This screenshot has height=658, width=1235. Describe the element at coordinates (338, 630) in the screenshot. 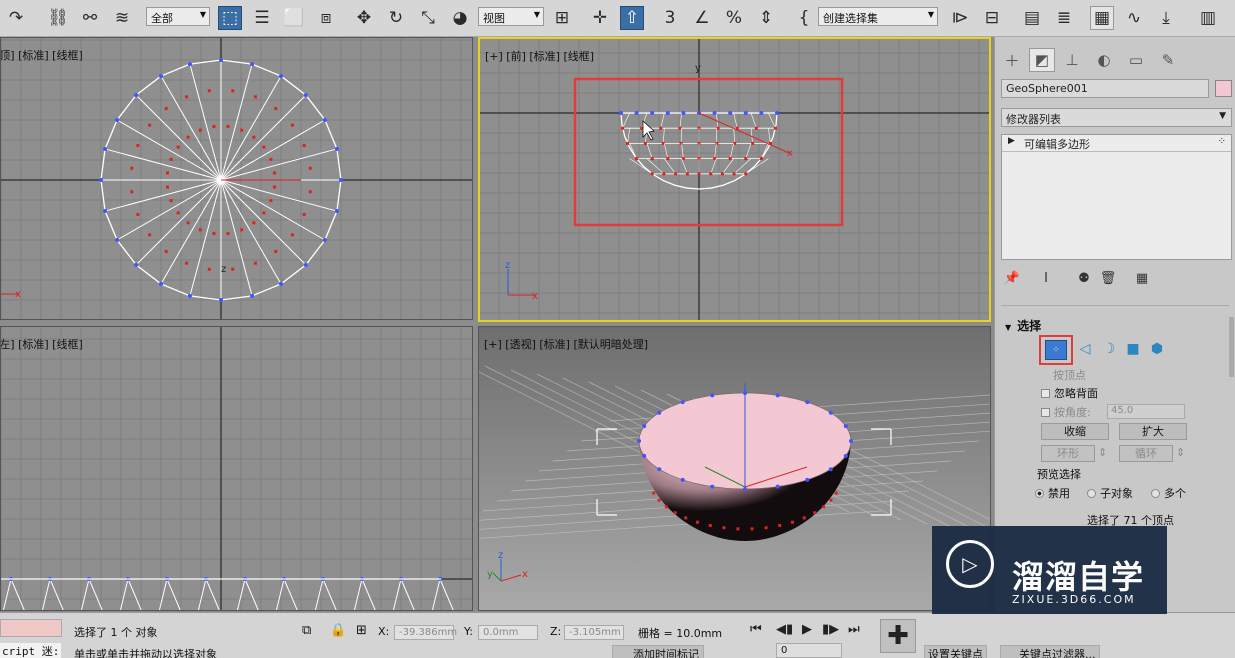

I see `lock-selection-icon: 🔒` at that location.